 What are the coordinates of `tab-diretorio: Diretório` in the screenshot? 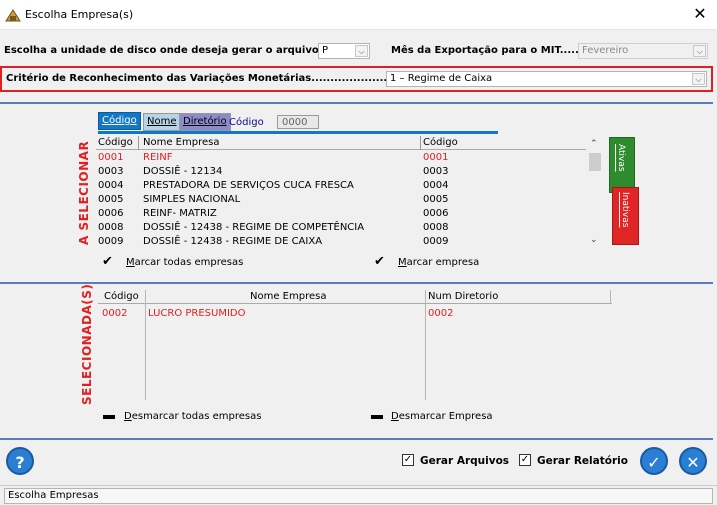 It's located at (205, 122).